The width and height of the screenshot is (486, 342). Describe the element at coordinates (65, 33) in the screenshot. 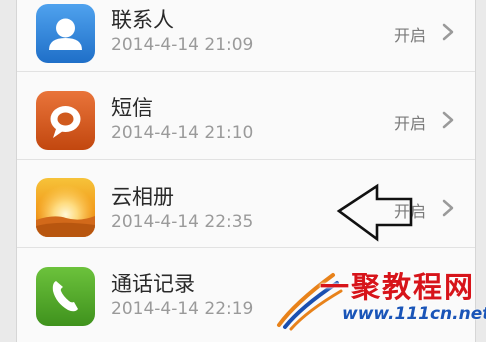

I see `contacts-icon` at that location.